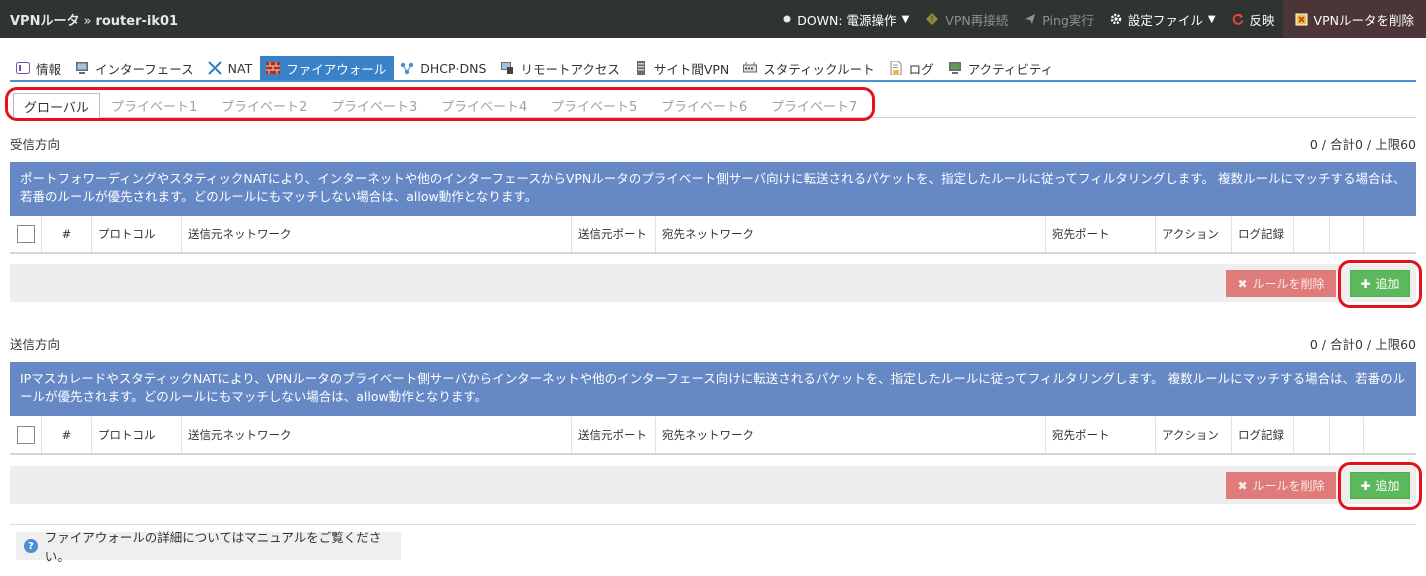 This screenshot has width=1426, height=576. I want to click on tab-activity: アクティビティ, so click(1001, 68).